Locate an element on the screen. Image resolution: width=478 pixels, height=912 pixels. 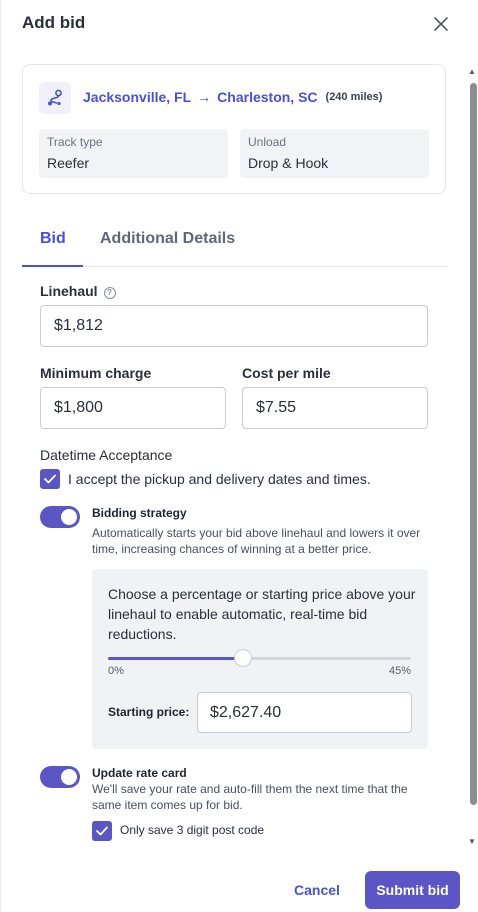
cancel-button: Cancel is located at coordinates (317, 890).